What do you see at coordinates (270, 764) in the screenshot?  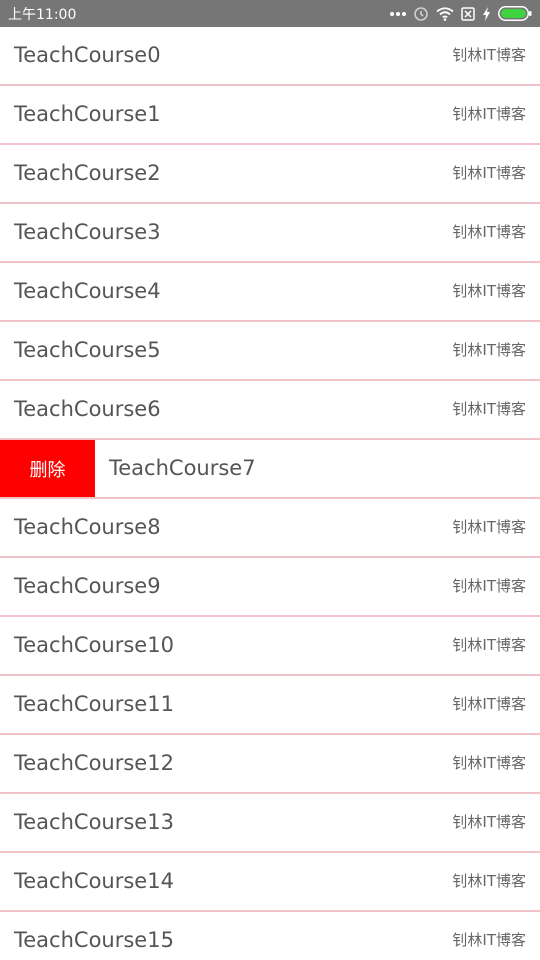 I see `list-item: TeachCourse12 钊林IT博客` at bounding box center [270, 764].